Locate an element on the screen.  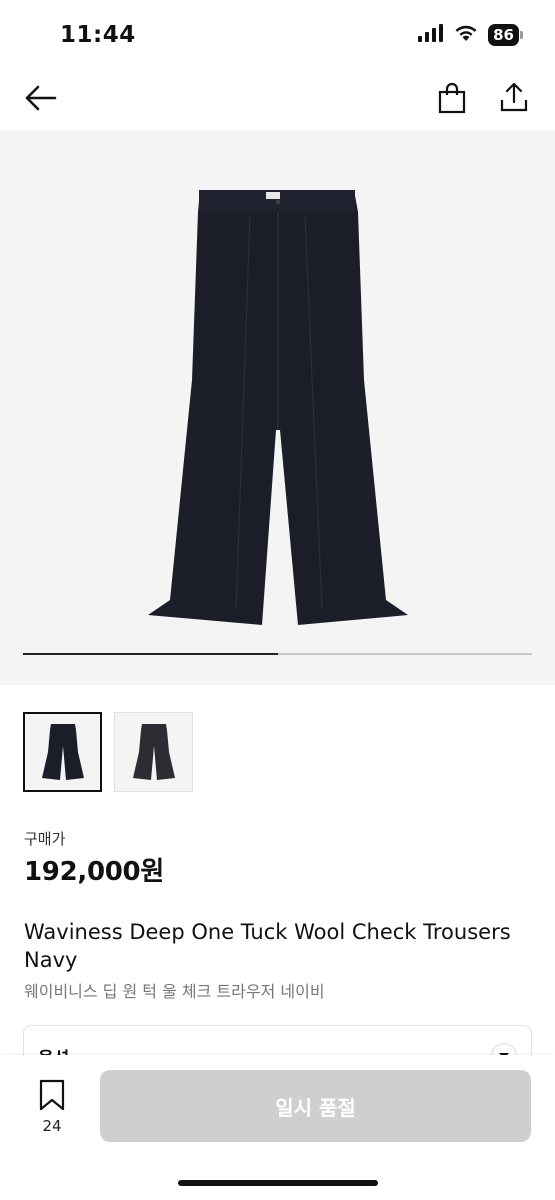
back-arrow-icon is located at coordinates (41, 98).